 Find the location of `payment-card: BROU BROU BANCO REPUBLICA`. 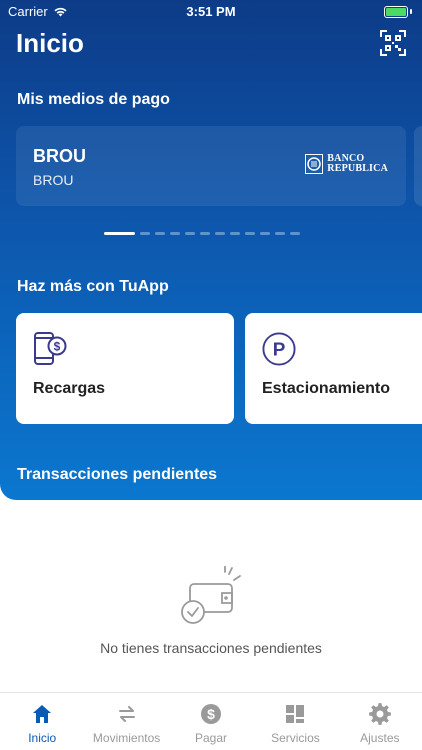

payment-card: BROU BROU BANCO REPUBLICA is located at coordinates (211, 166).